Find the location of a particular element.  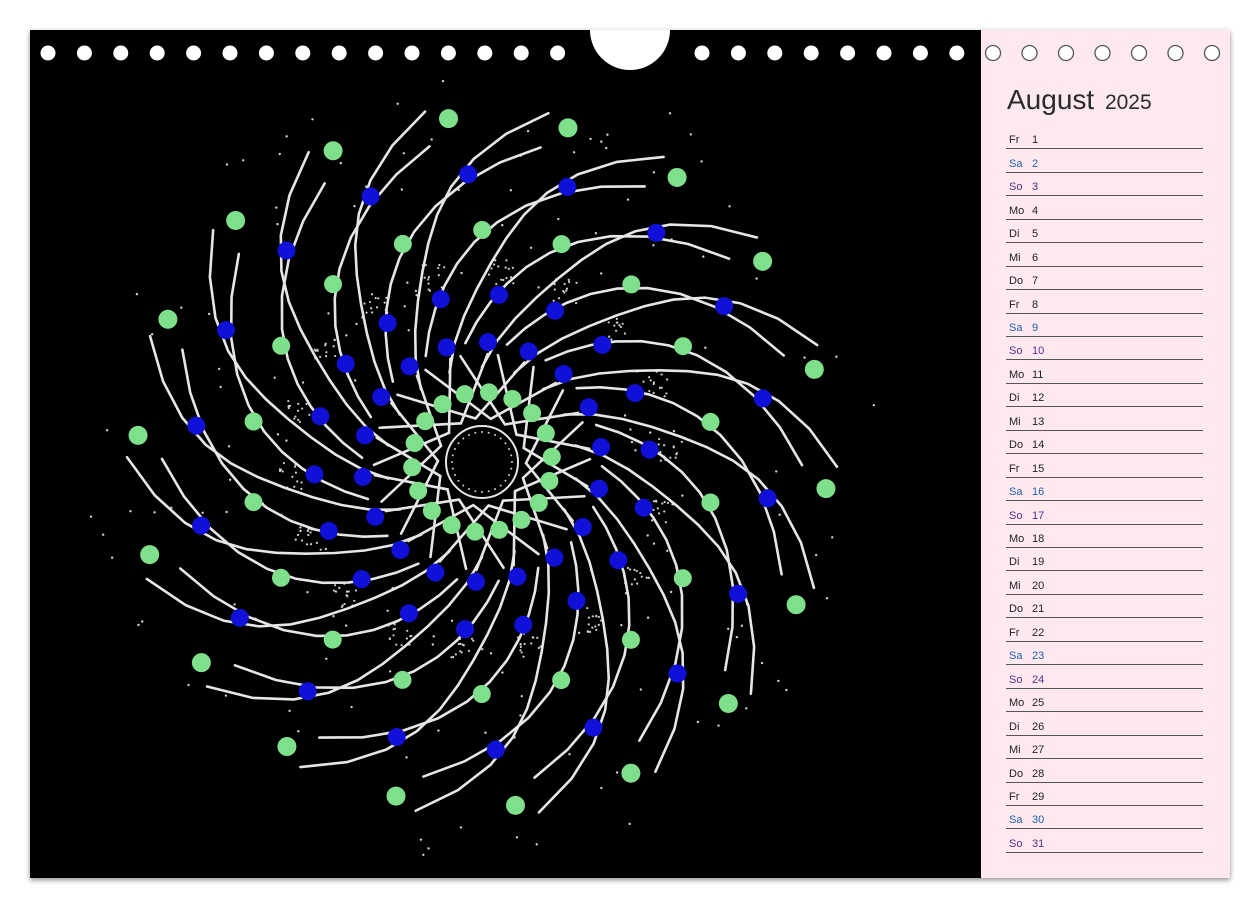

day-number: 8 is located at coordinates (1035, 304).